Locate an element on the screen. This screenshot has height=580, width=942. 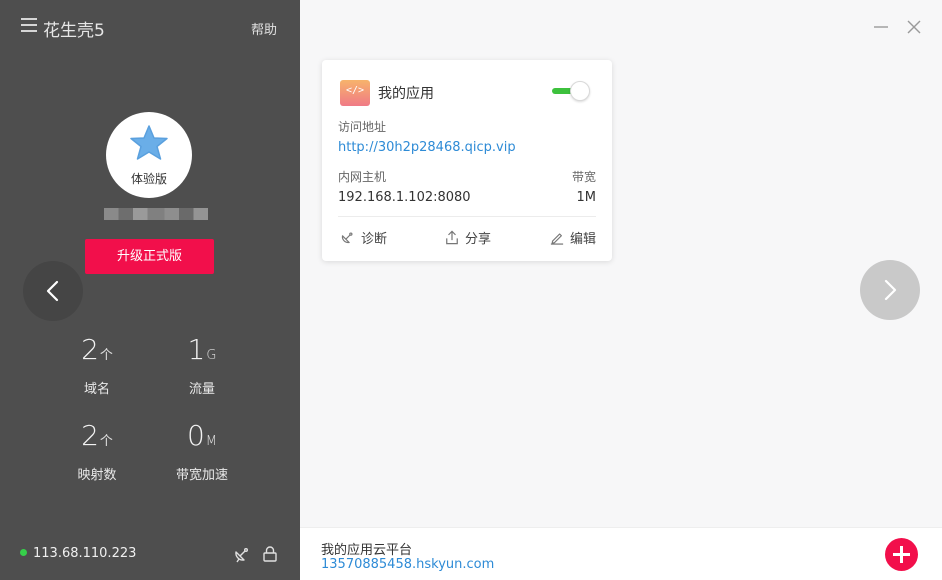
share-icon is located at coordinates (452, 237).